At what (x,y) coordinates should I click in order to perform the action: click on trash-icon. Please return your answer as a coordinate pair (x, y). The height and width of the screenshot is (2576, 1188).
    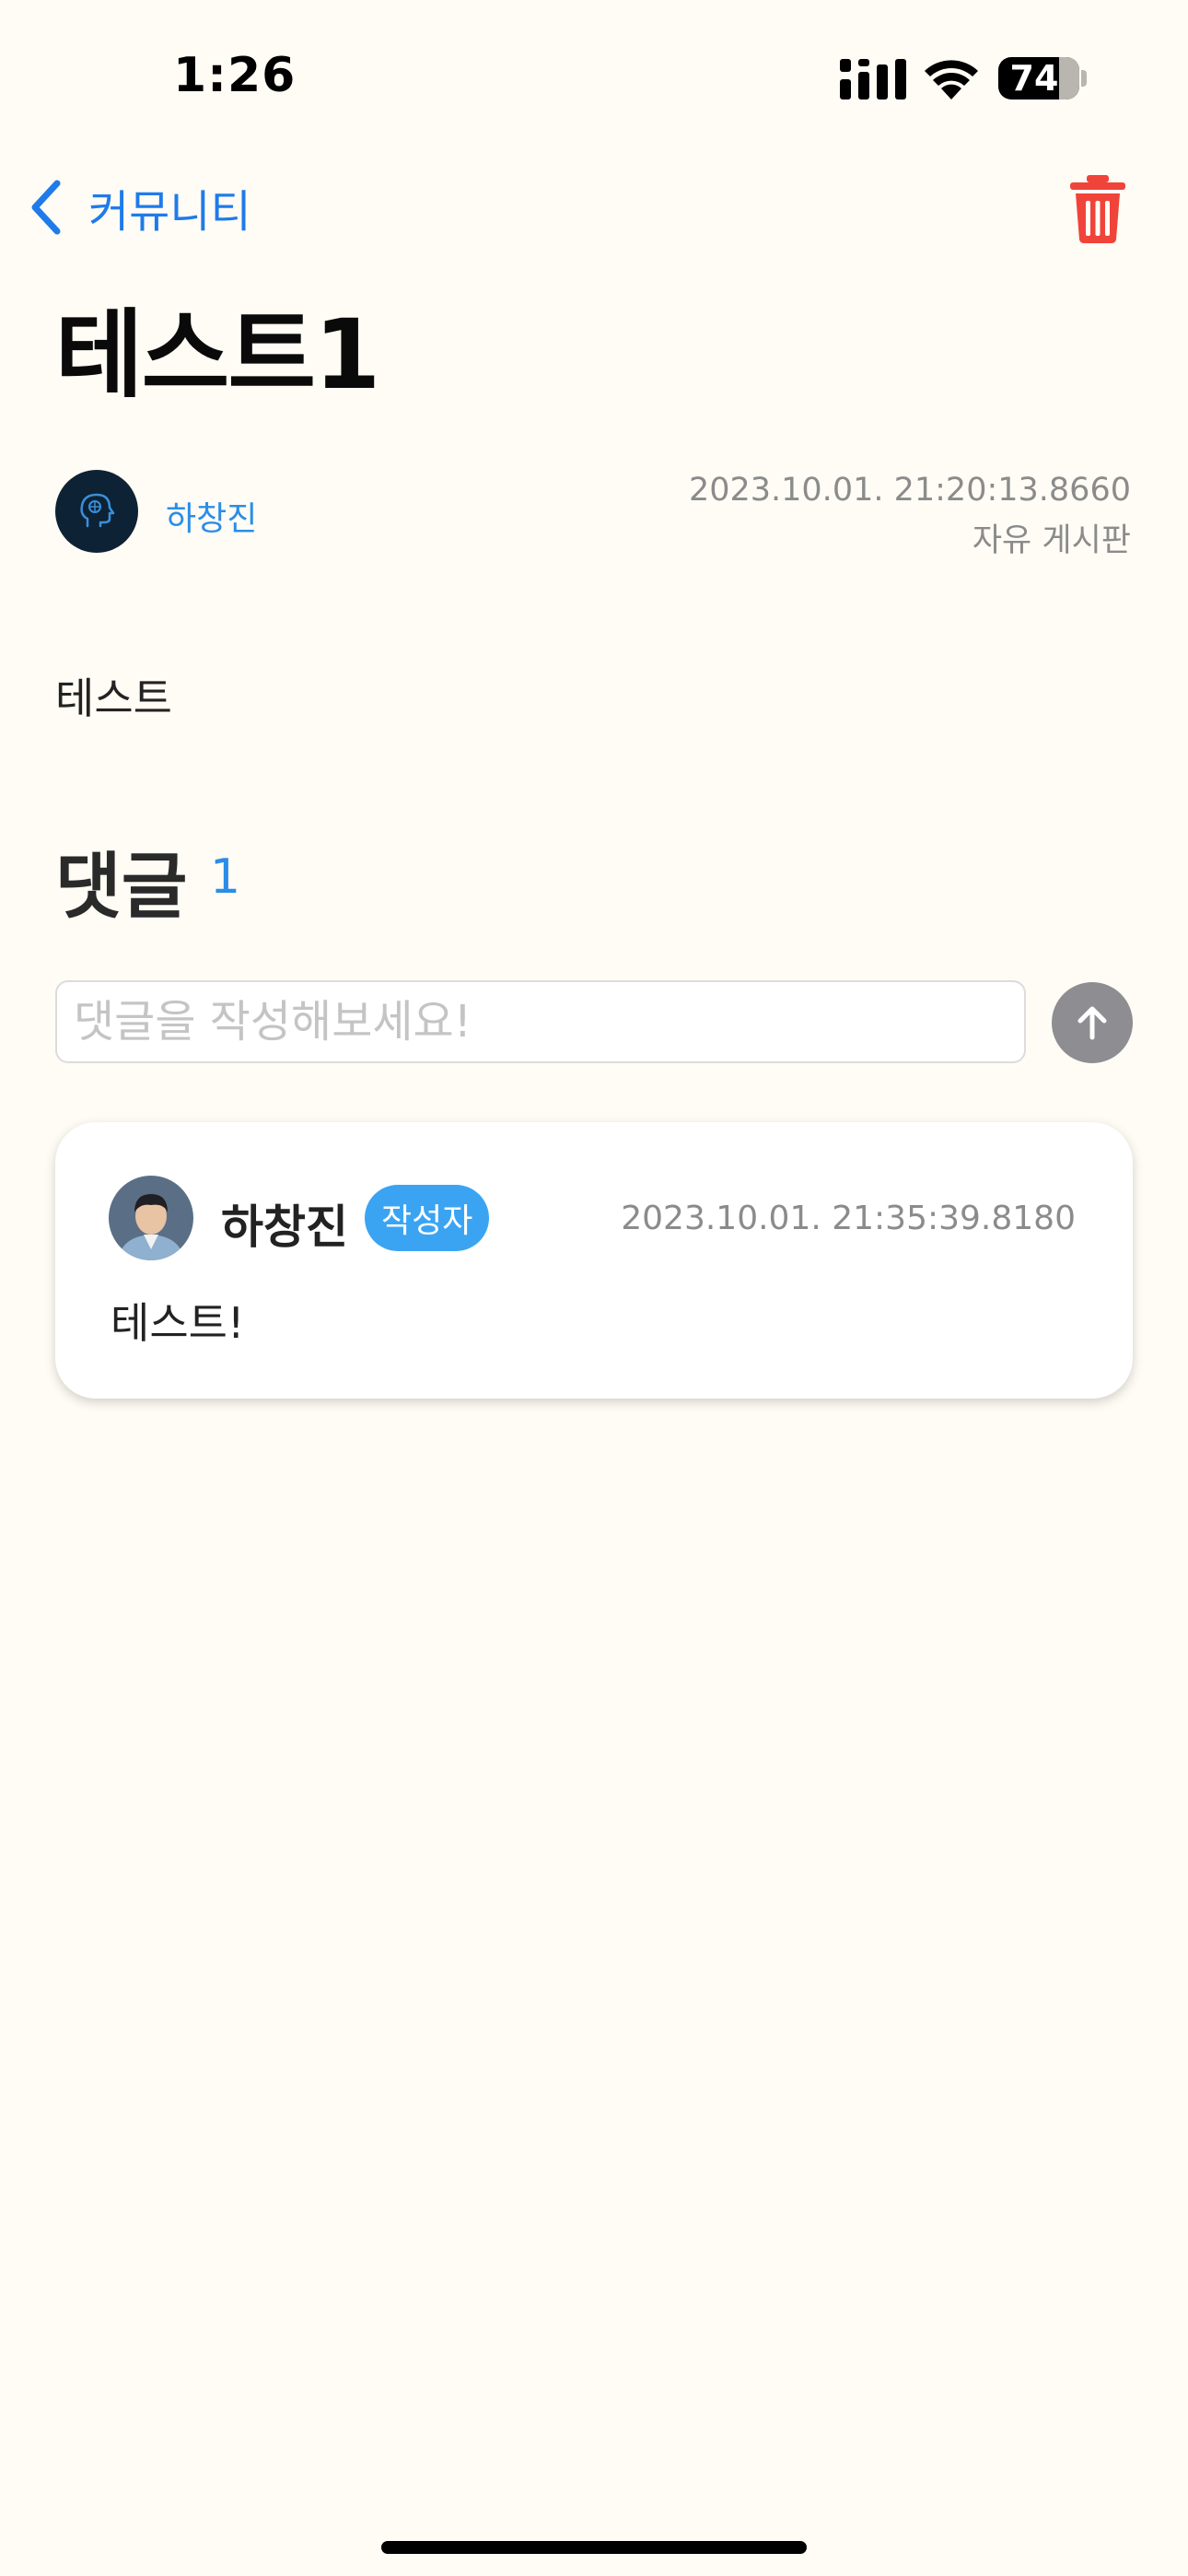
    Looking at the image, I should click on (1097, 209).